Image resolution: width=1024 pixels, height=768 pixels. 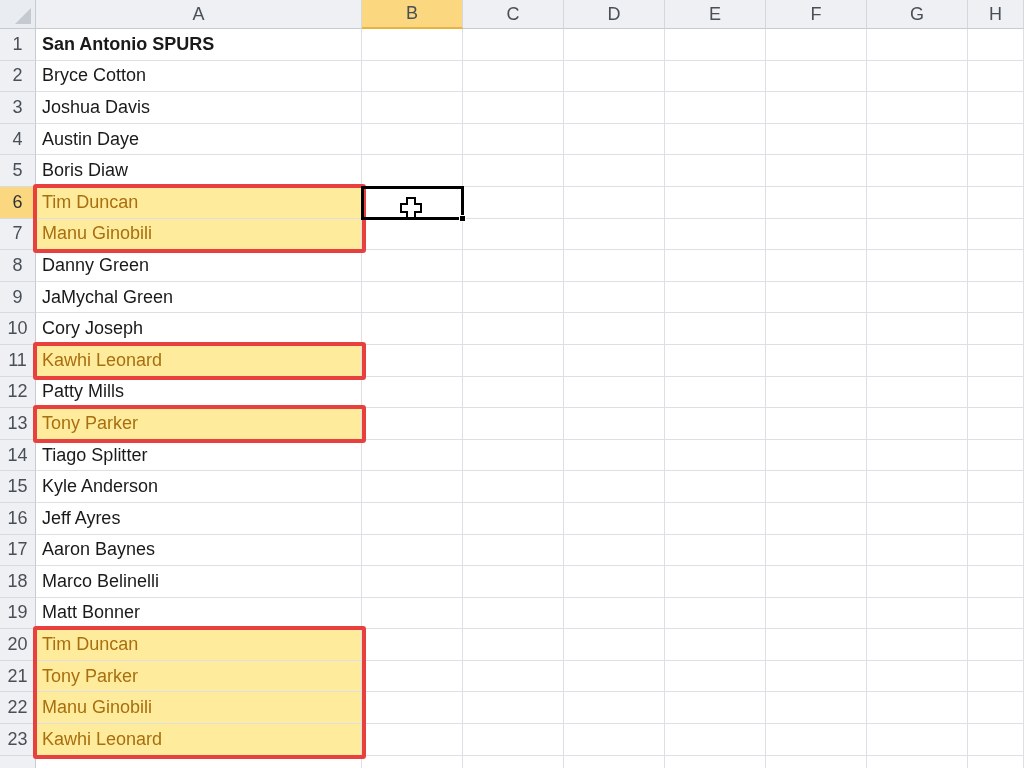 I want to click on row-header: 18, so click(x=18, y=582).